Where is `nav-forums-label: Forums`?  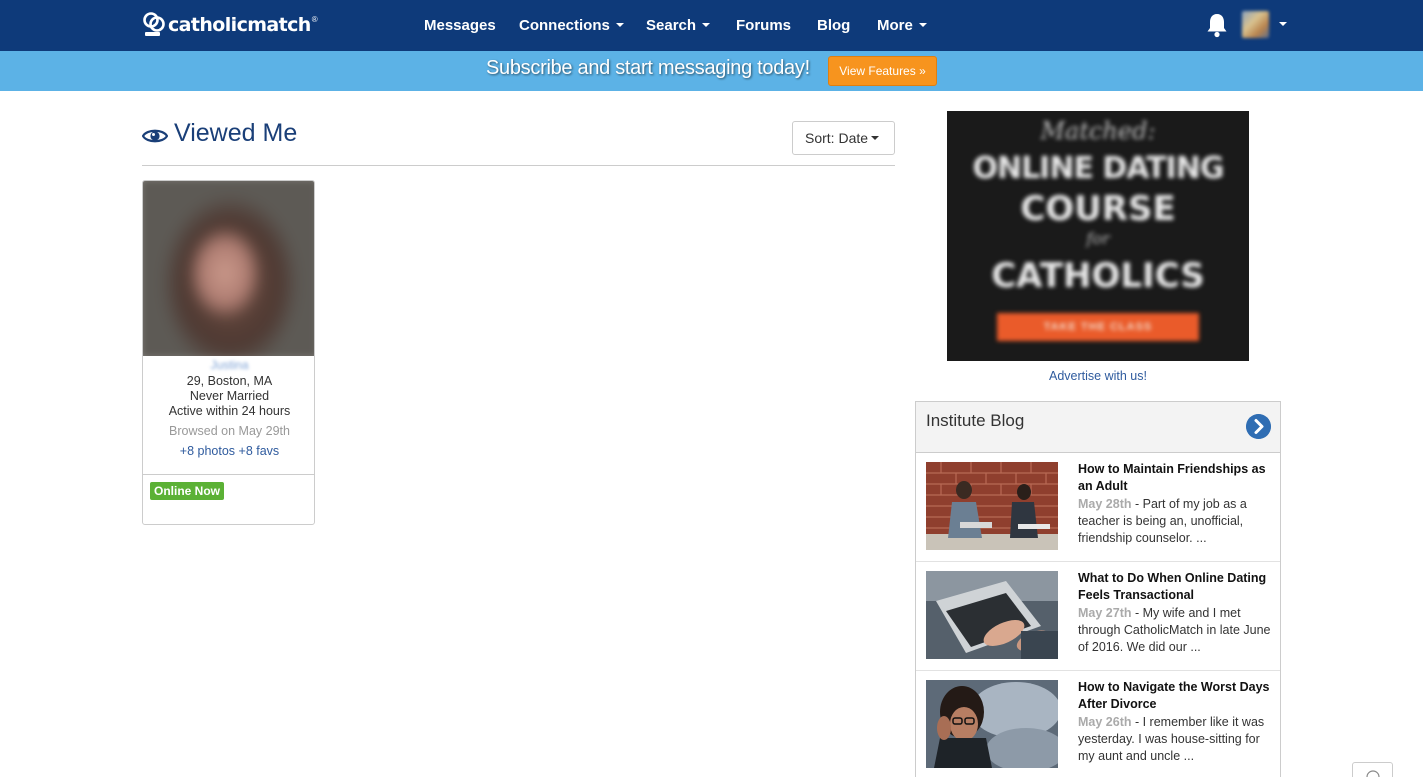 nav-forums-label: Forums is located at coordinates (764, 25).